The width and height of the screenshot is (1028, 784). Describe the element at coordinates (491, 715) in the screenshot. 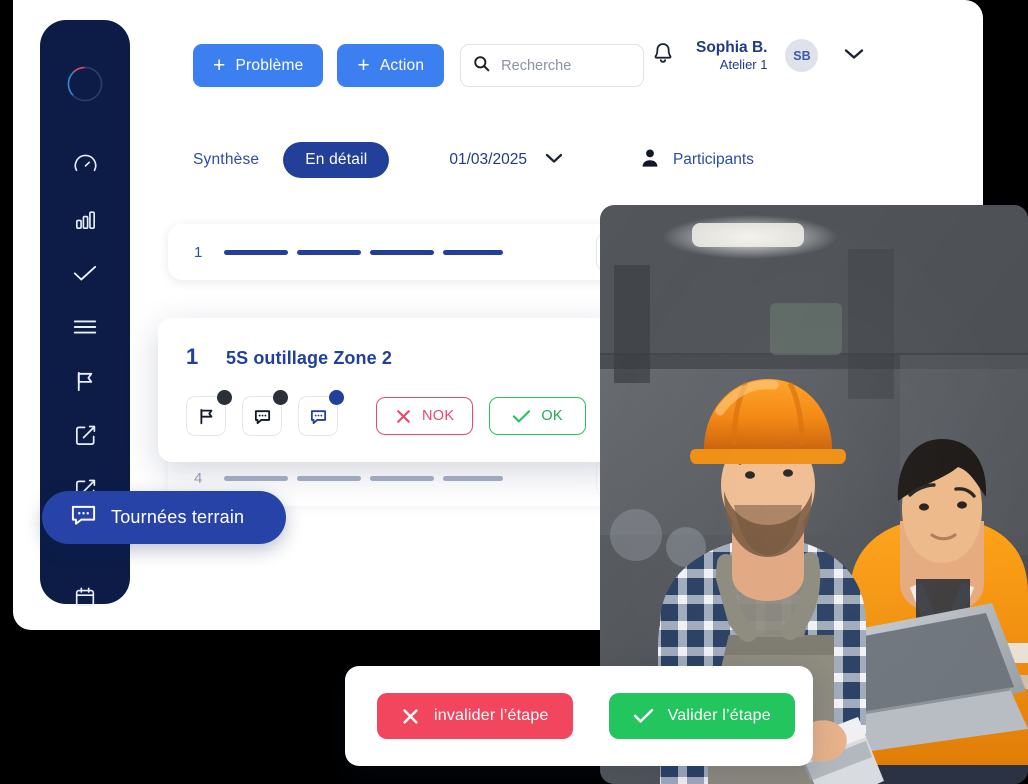

I see `invalidate-step-label: invalider l’étape` at that location.